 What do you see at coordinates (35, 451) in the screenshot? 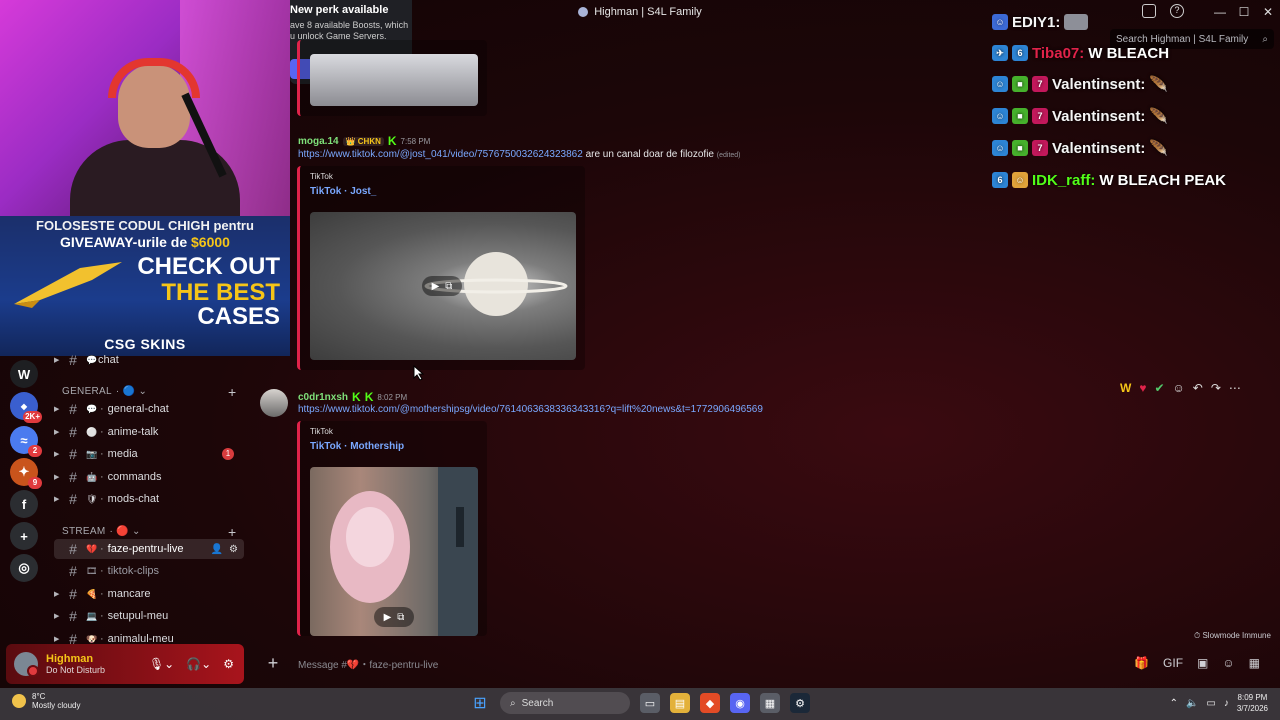
I see `server-badge: 2` at bounding box center [35, 451].